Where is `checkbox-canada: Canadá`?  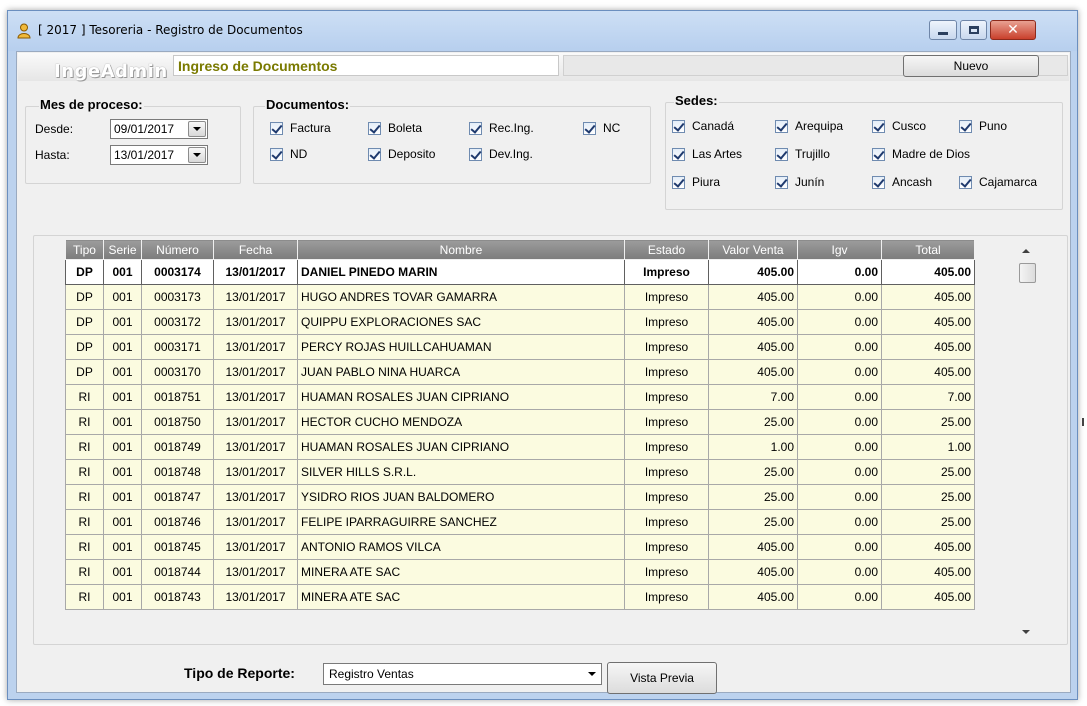 checkbox-canada: Canadá is located at coordinates (703, 126).